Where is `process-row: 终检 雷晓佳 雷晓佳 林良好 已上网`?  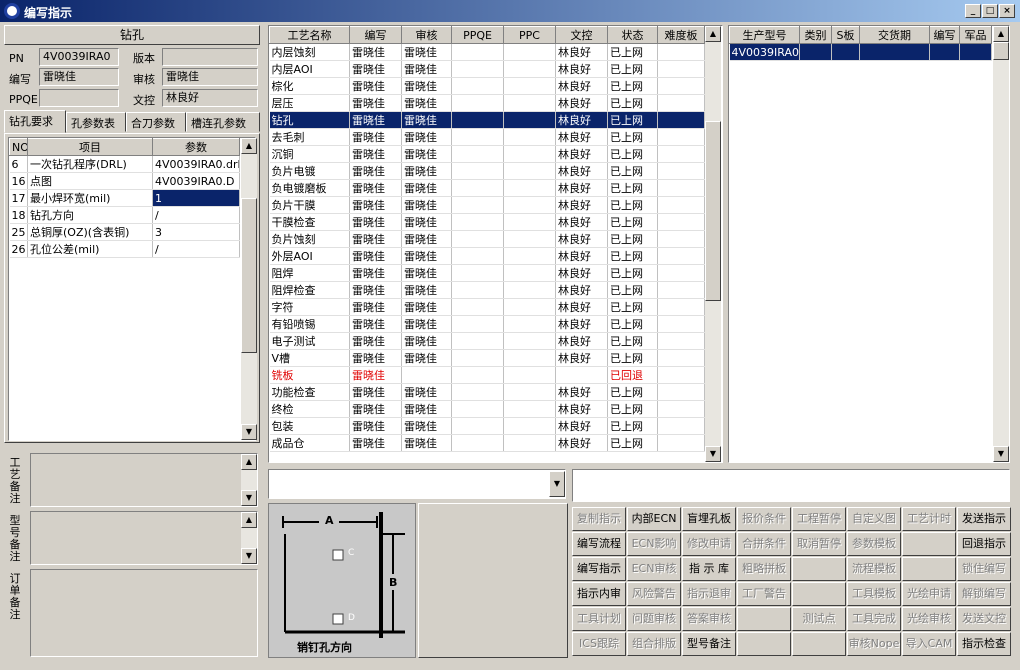 process-row: 终检 雷晓佳 雷晓佳 林良好 已上网 is located at coordinates (487, 409).